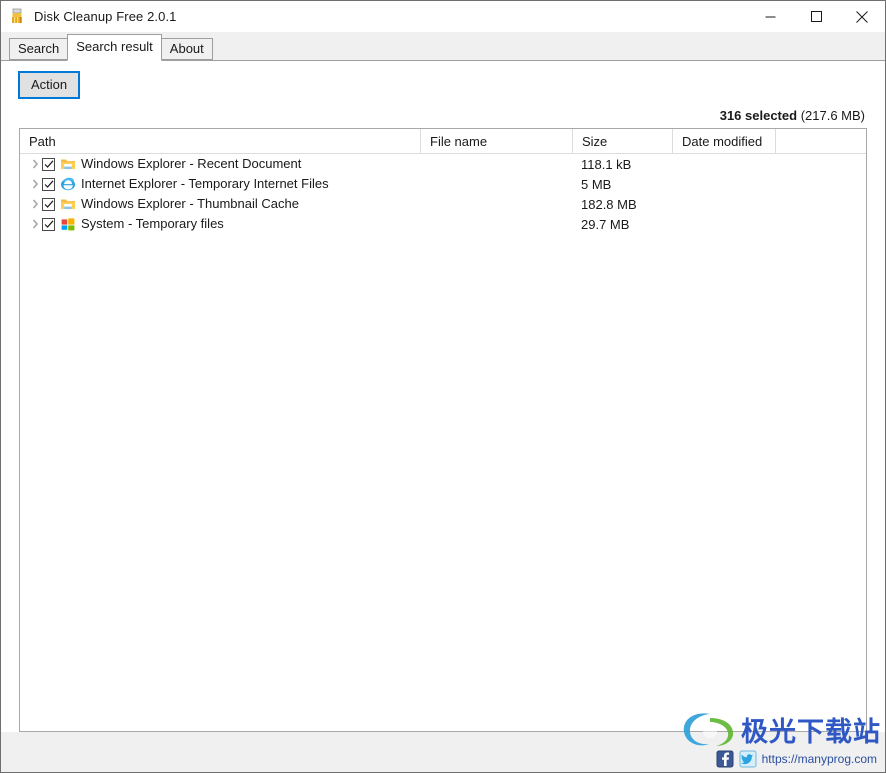 The height and width of the screenshot is (773, 886). I want to click on minimize-button, so click(770, 16).